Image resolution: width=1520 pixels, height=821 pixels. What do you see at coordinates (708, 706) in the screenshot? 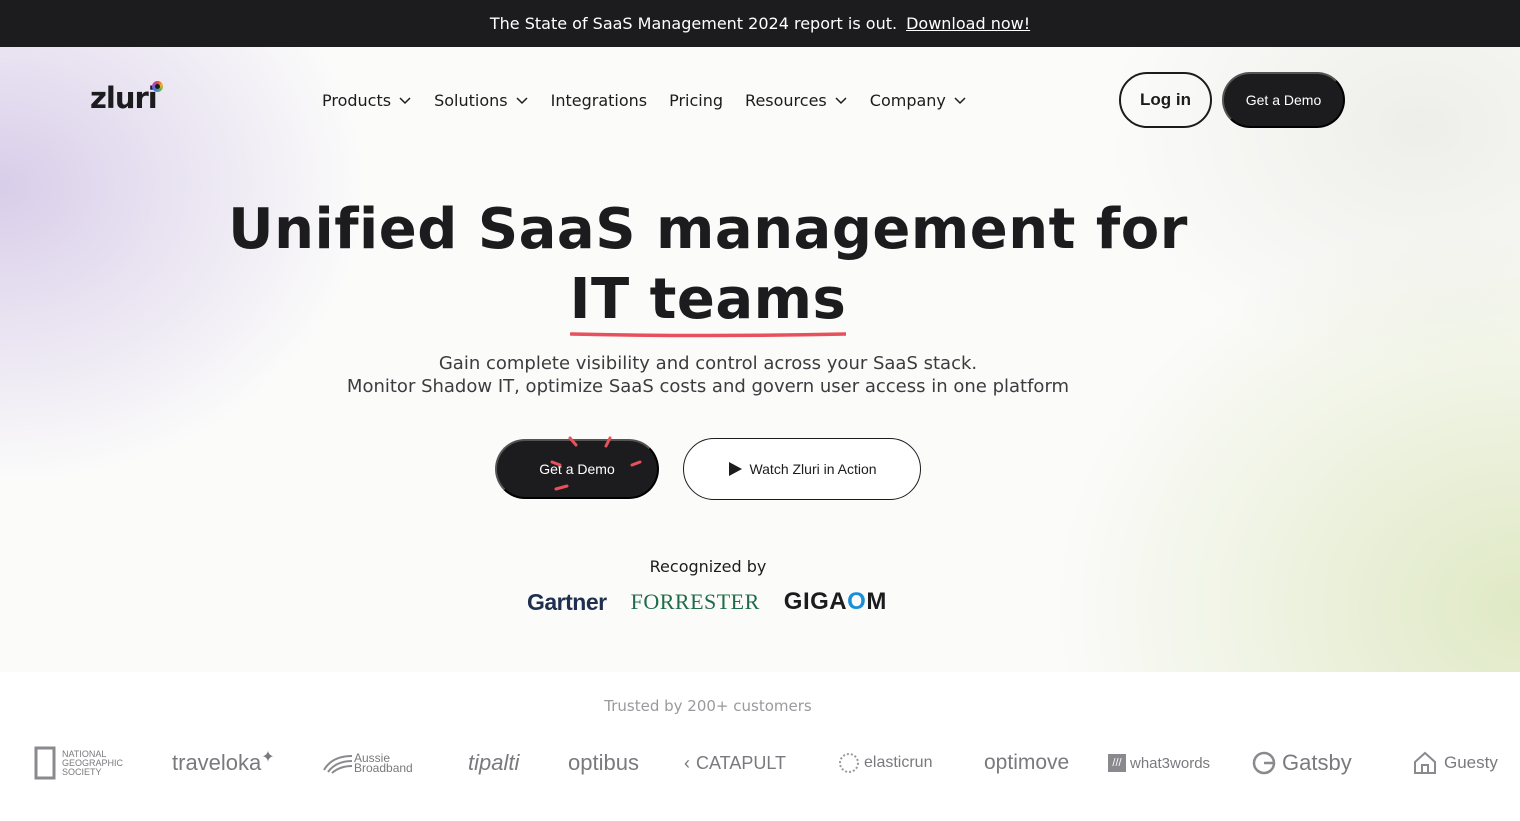
I see `trusted-heading: Trusted by 200+ customers` at bounding box center [708, 706].